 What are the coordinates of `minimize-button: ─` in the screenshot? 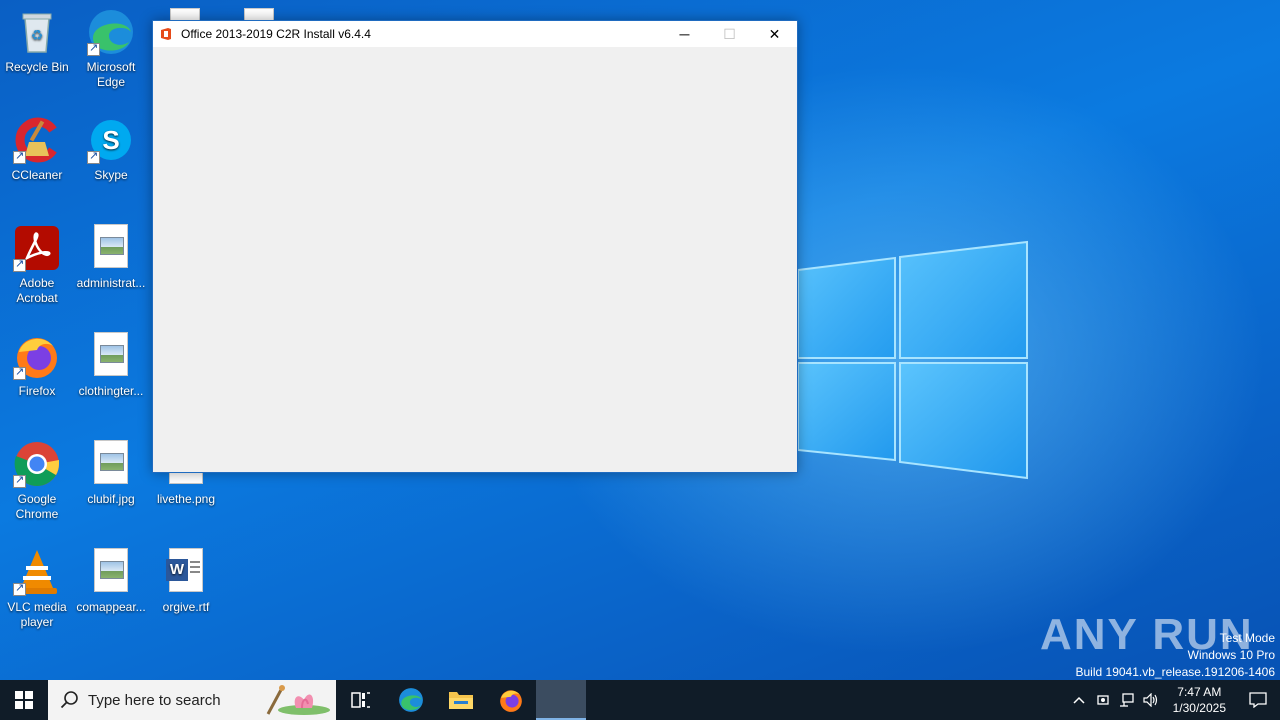 It's located at (684, 34).